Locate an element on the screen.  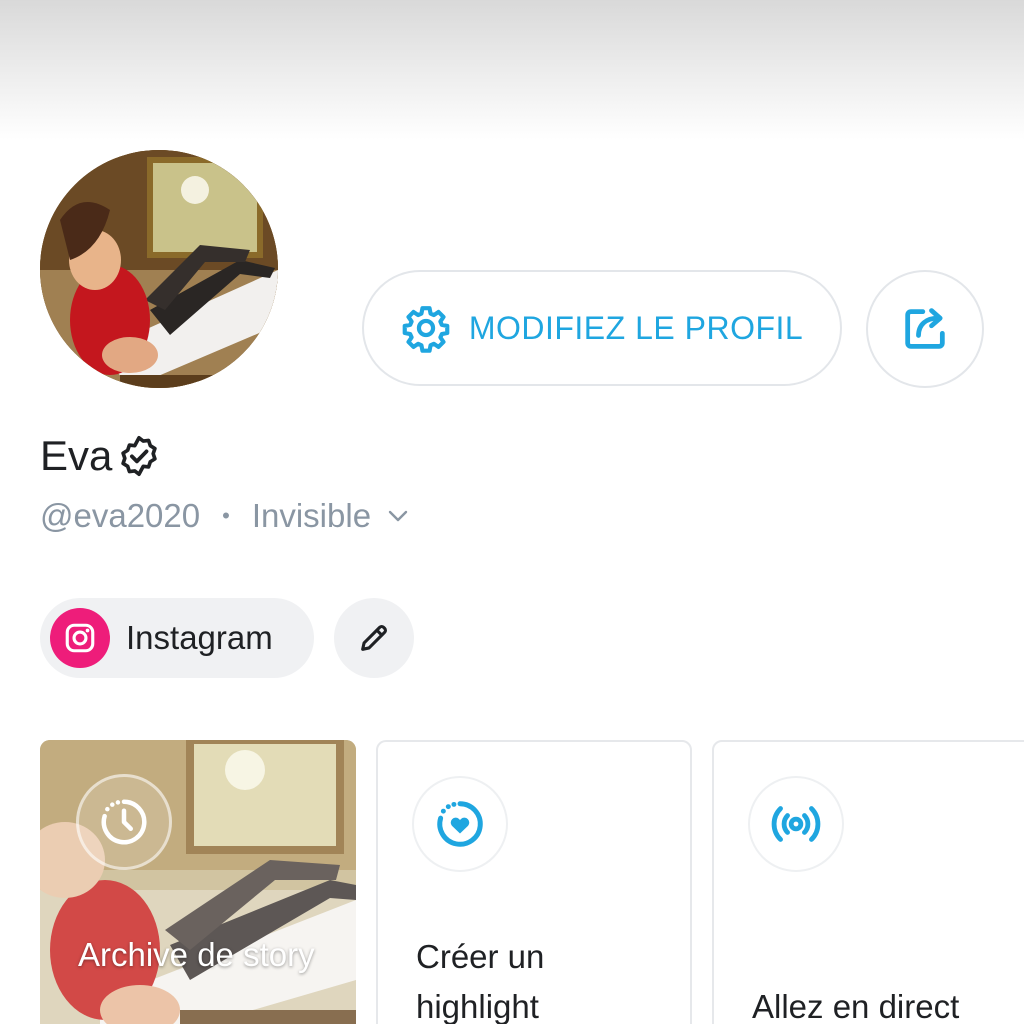
share-icon is located at coordinates (925, 328).